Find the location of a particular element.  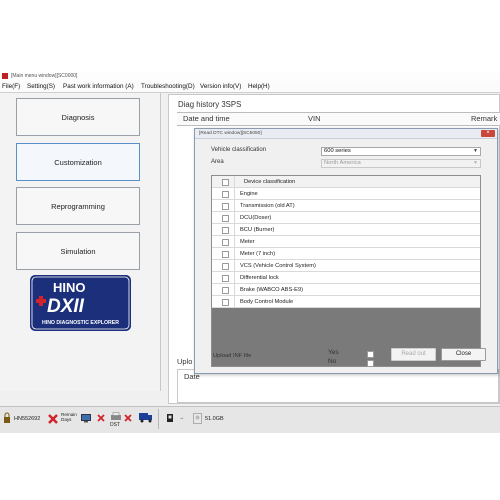

device-row: Differential lock is located at coordinates (346, 278).